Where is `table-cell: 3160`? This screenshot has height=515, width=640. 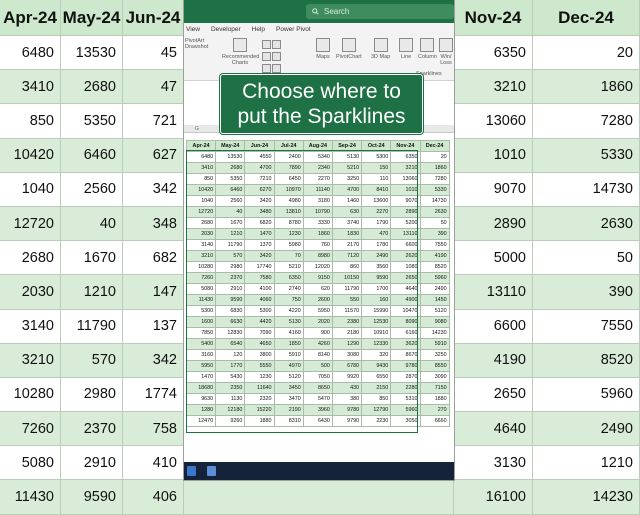
table-cell: 3160 is located at coordinates (201, 355).